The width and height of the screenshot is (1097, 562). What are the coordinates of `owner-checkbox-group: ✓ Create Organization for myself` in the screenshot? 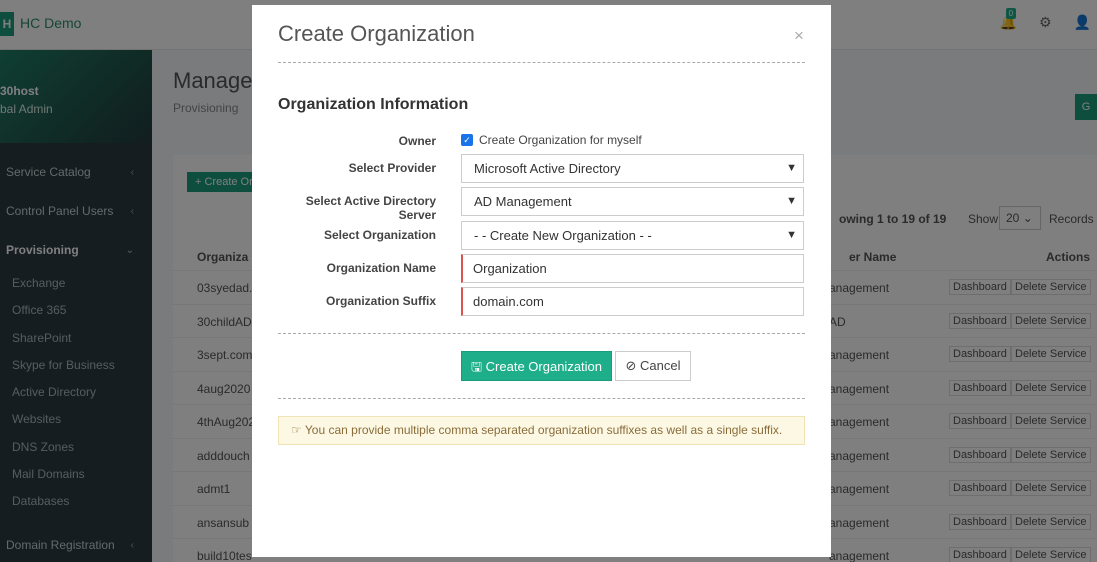 It's located at (551, 140).